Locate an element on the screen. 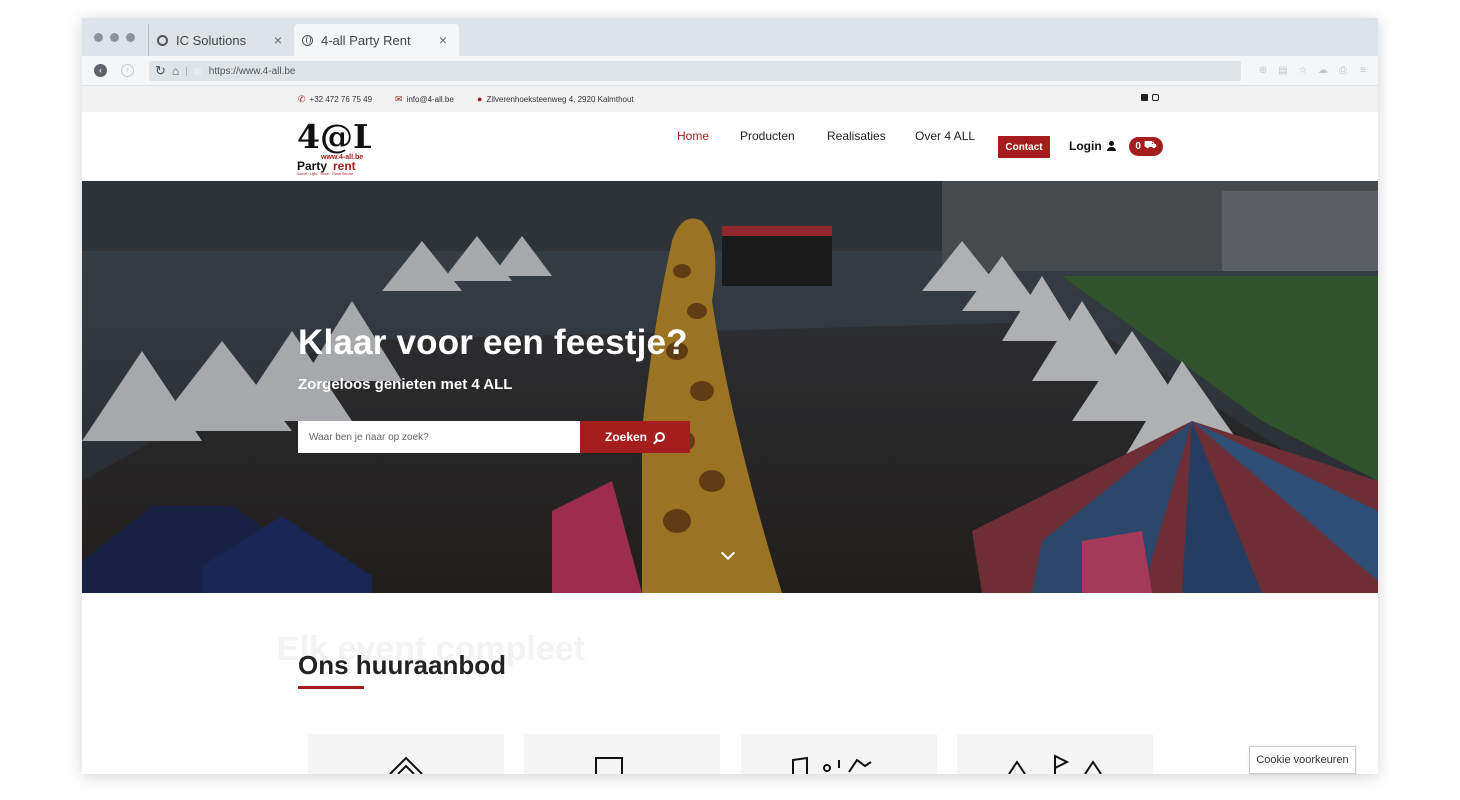  section-title: Ons huuraanbod is located at coordinates (402, 665).